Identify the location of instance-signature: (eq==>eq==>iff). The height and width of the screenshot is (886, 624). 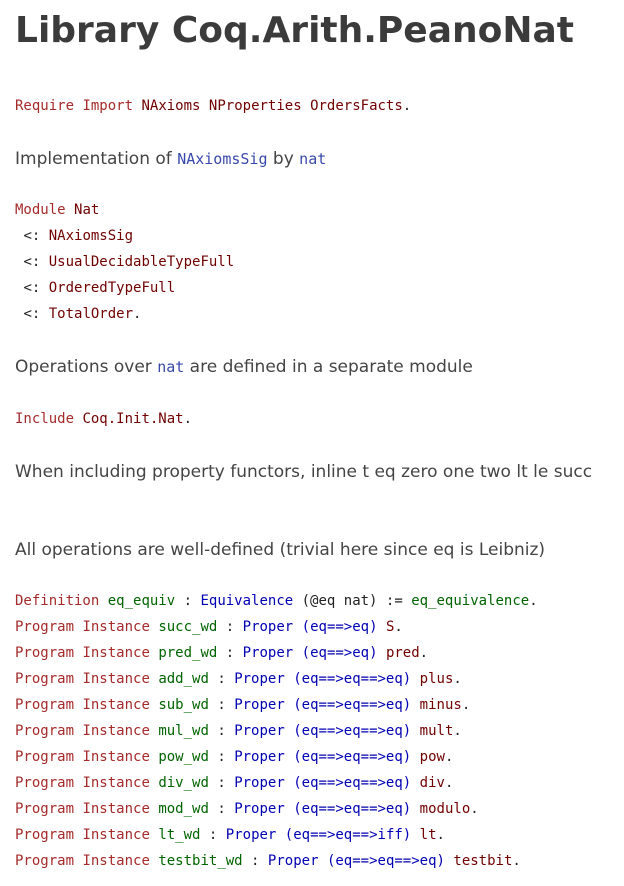
(348, 835).